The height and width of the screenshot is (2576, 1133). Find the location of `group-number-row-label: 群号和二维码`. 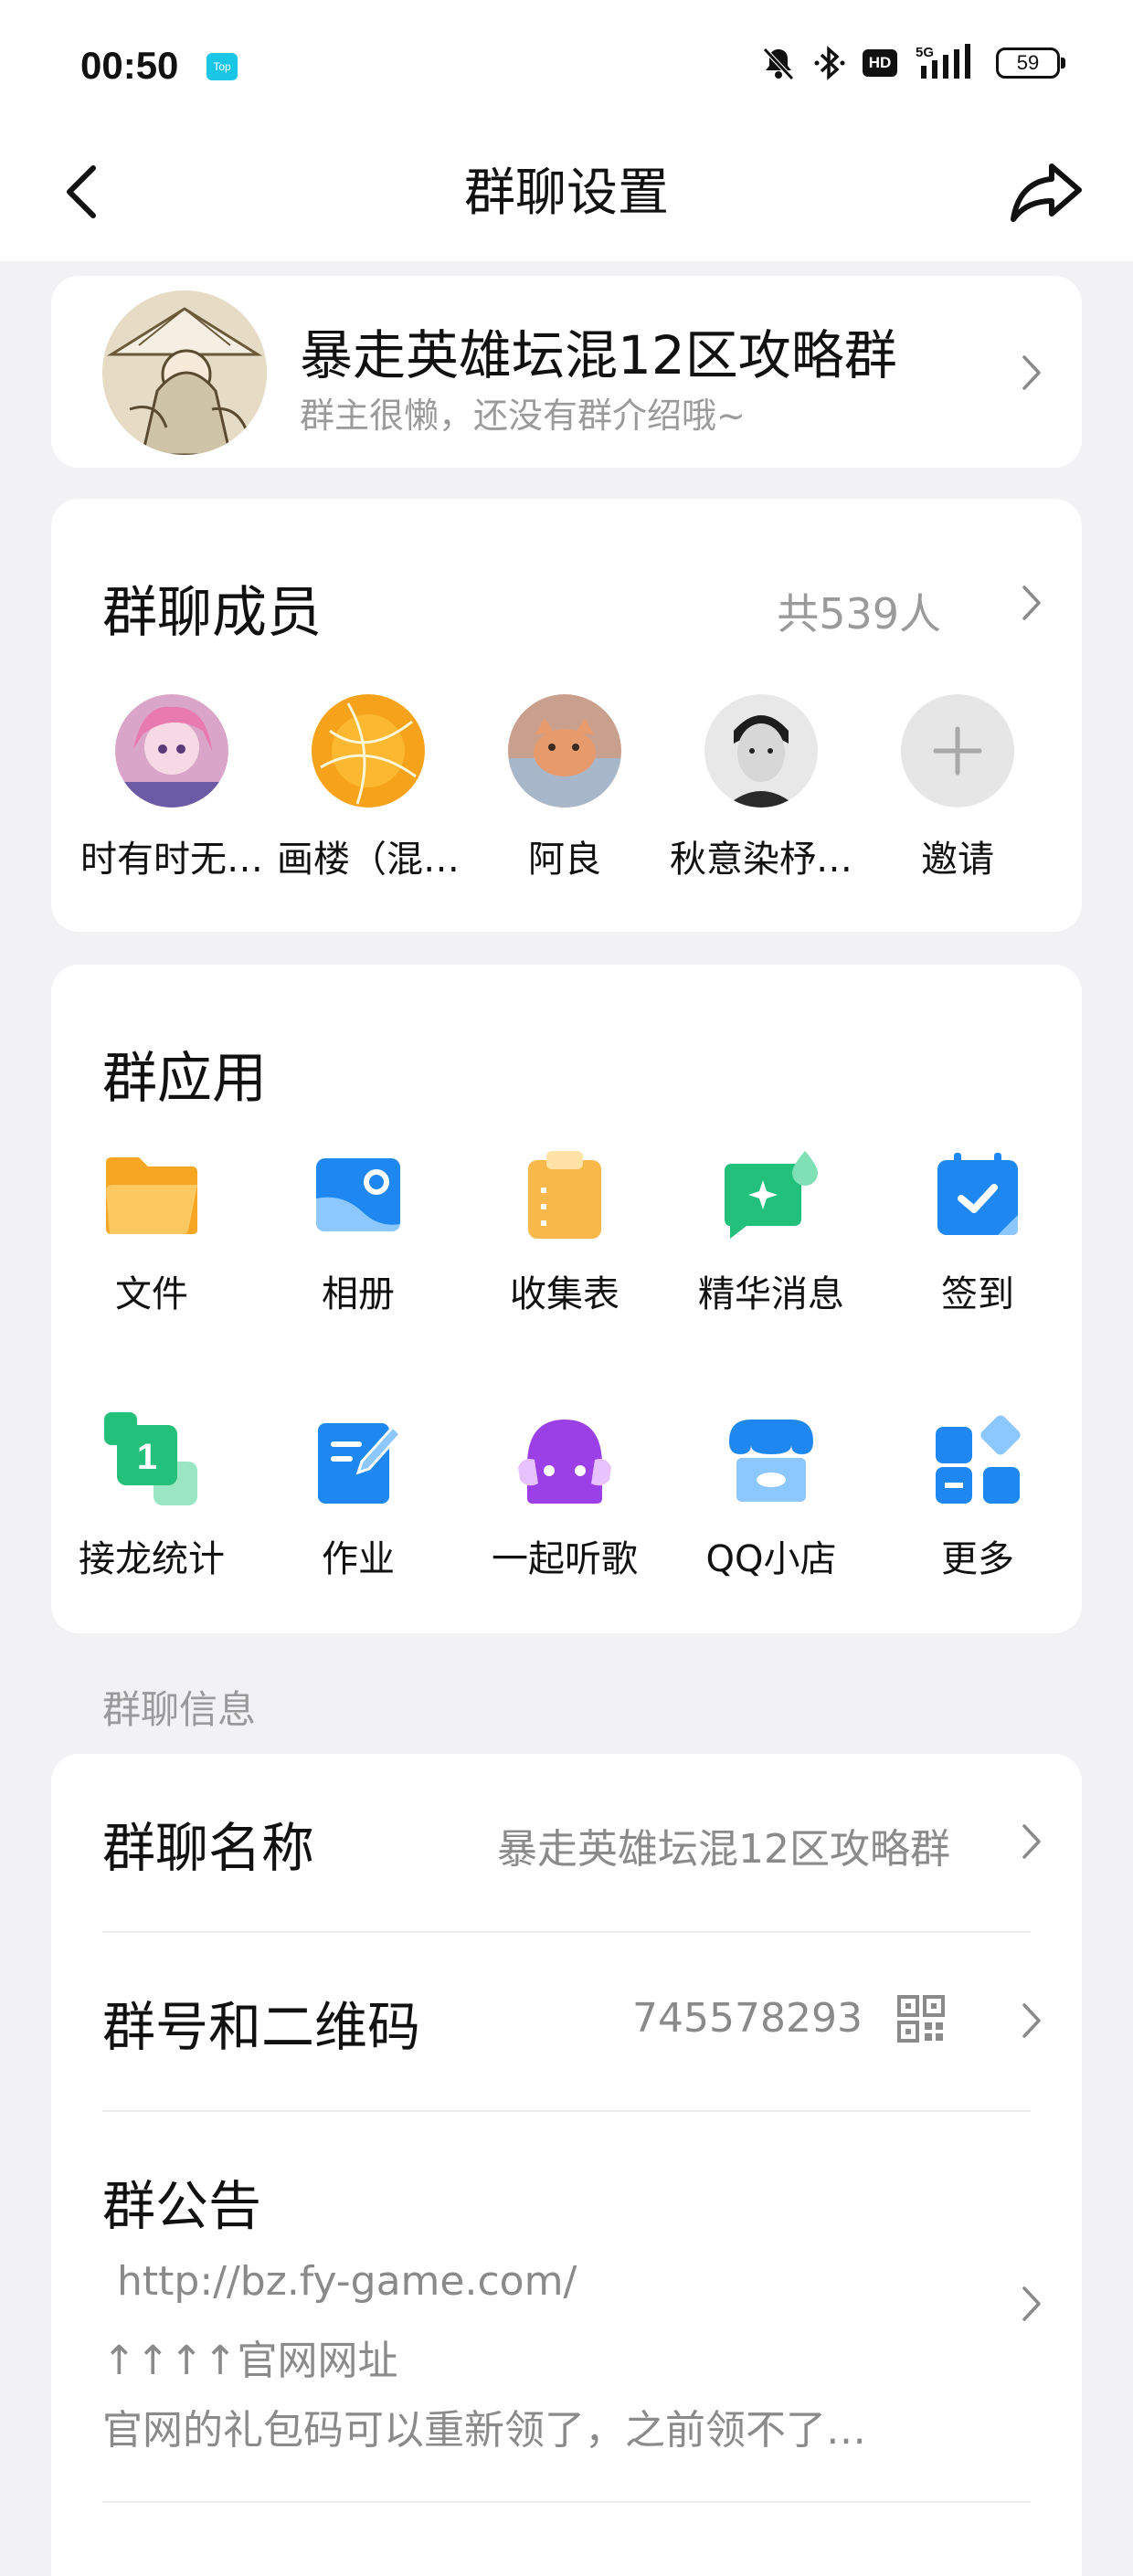

group-number-row-label: 群号和二维码 is located at coordinates (261, 2023).